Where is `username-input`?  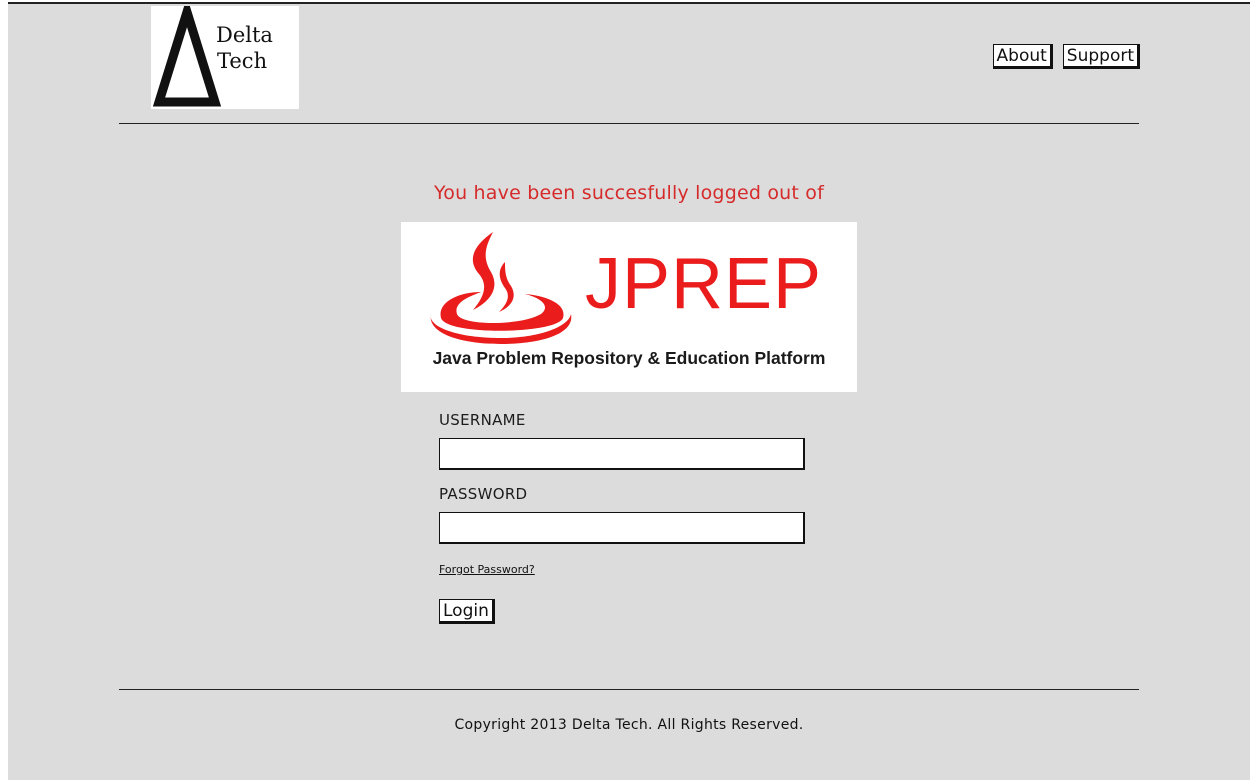 username-input is located at coordinates (622, 454).